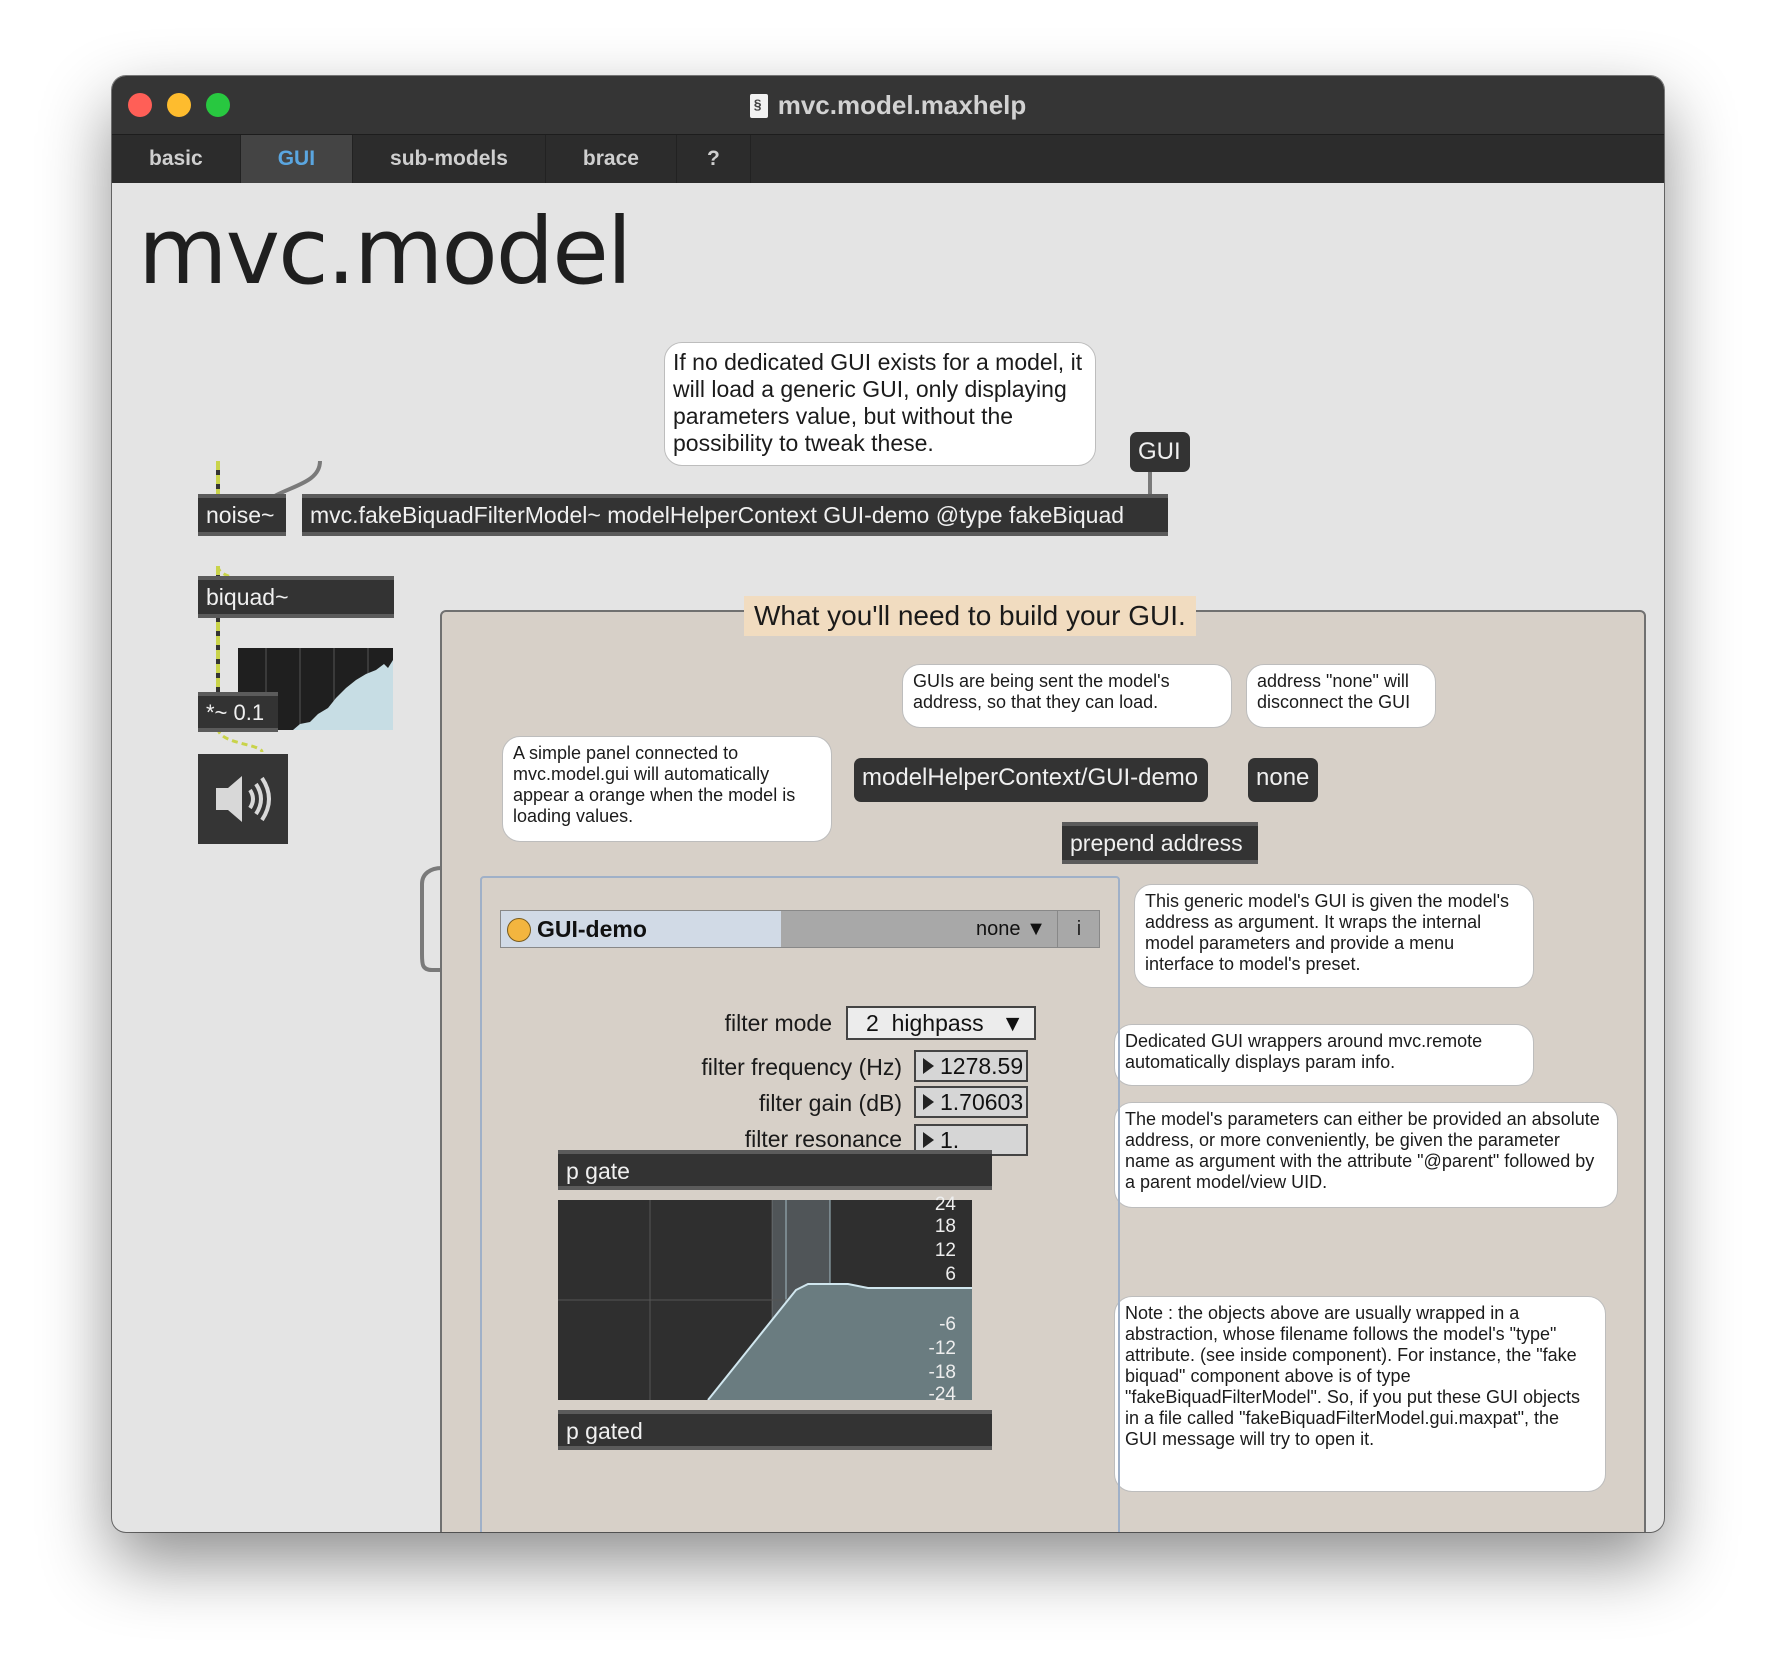  I want to click on frequency-number-box: 1278.59, so click(971, 1066).